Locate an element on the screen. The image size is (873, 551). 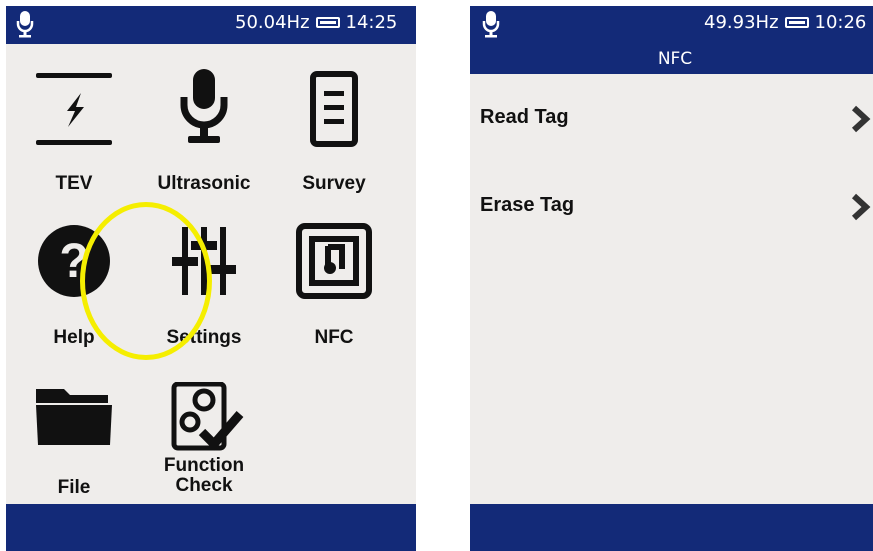
status-right: 49.93Hz 10:26 is located at coordinates (785, 22).